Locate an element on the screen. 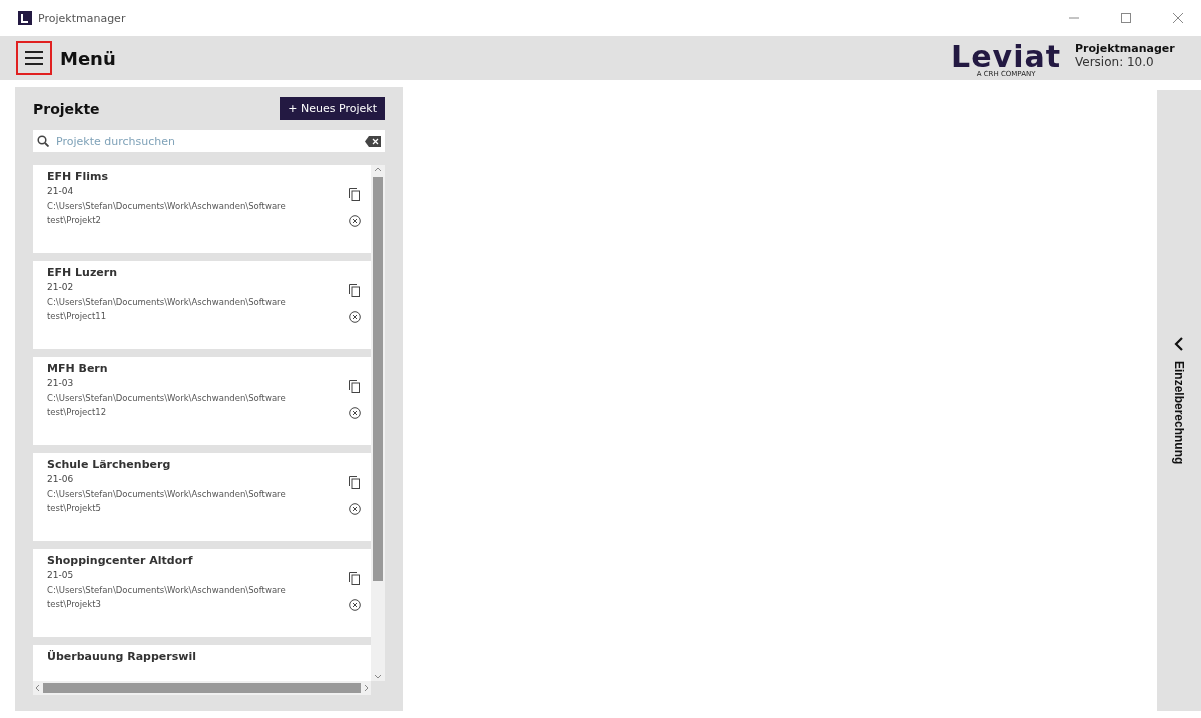 This screenshot has height=718, width=1201. project-path: C:\Users\Stefan\Documents\Work\Aschwanden\Software test\Project12 is located at coordinates (167, 405).